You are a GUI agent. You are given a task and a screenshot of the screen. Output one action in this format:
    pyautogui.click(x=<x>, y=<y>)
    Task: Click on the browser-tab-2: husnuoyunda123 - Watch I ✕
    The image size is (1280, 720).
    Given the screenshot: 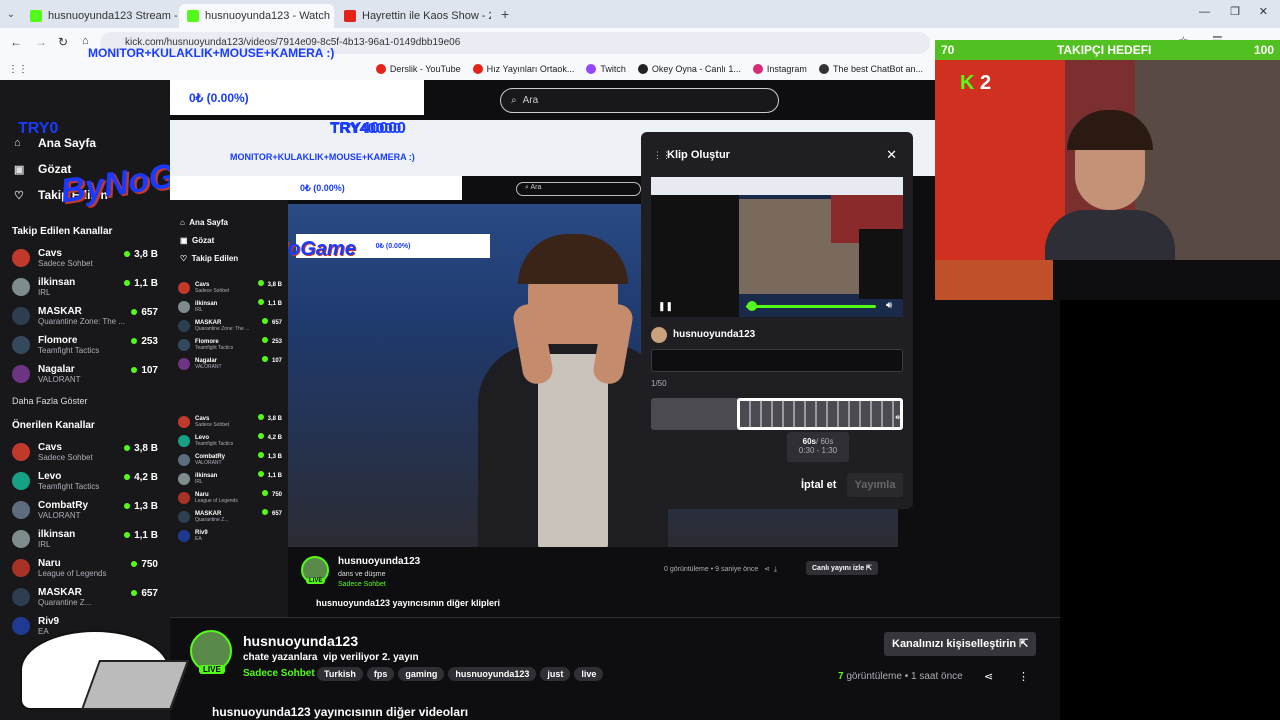 What is the action you would take?
    pyautogui.click(x=256, y=16)
    